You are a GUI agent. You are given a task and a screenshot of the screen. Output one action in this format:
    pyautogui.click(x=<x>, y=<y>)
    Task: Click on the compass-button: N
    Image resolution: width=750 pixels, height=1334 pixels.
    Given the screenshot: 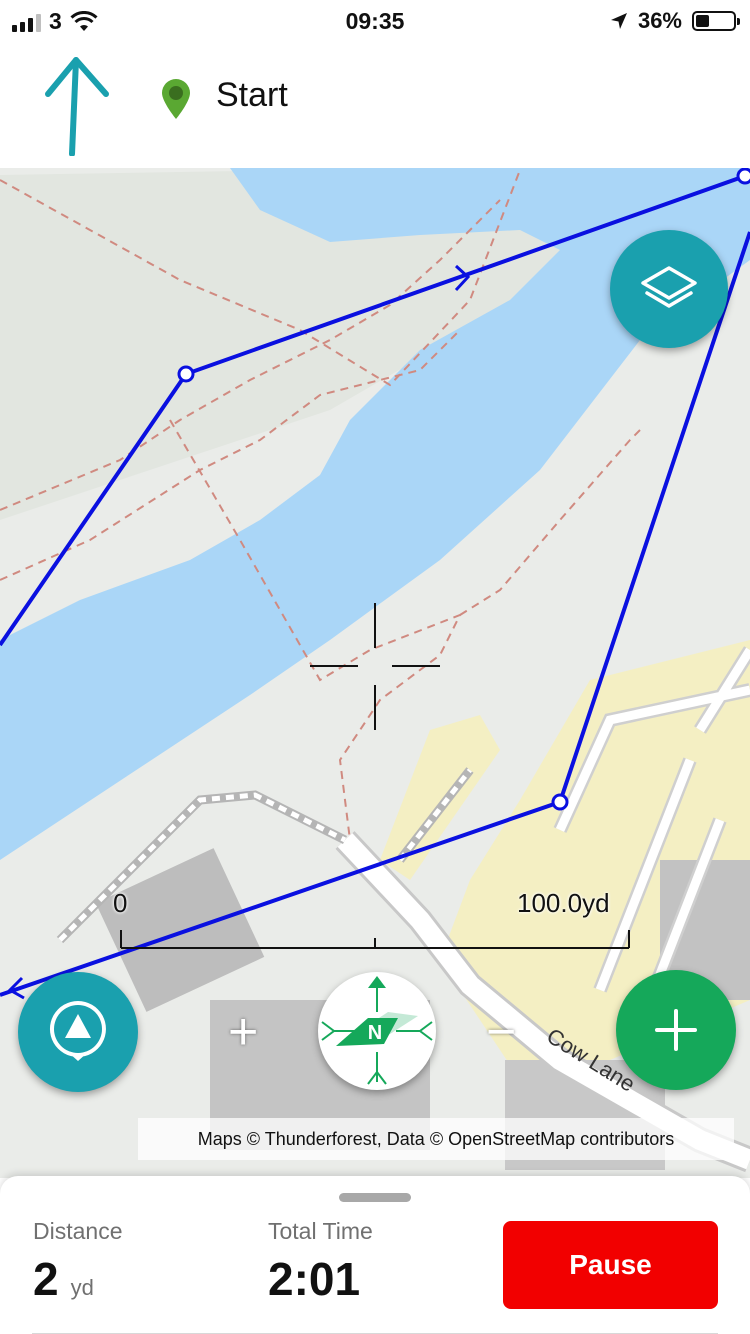 What is the action you would take?
    pyautogui.click(x=377, y=1031)
    